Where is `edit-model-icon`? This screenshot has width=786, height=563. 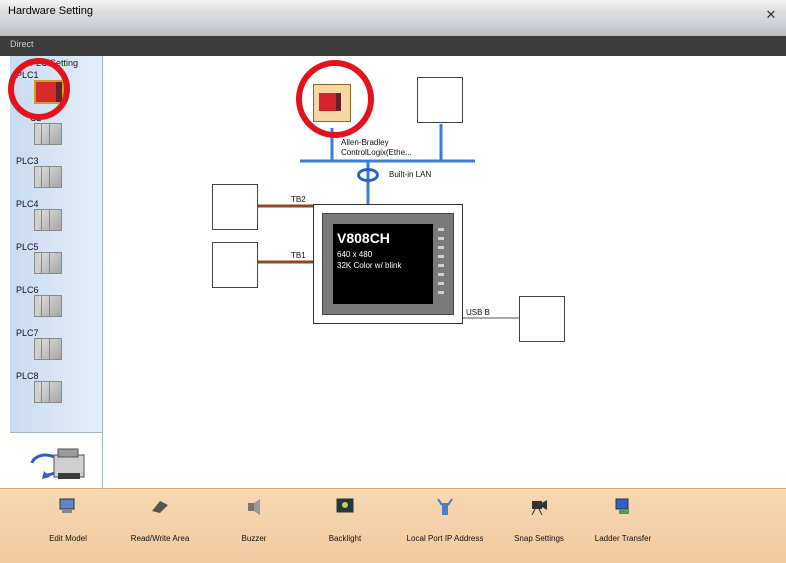 edit-model-icon is located at coordinates (67, 505).